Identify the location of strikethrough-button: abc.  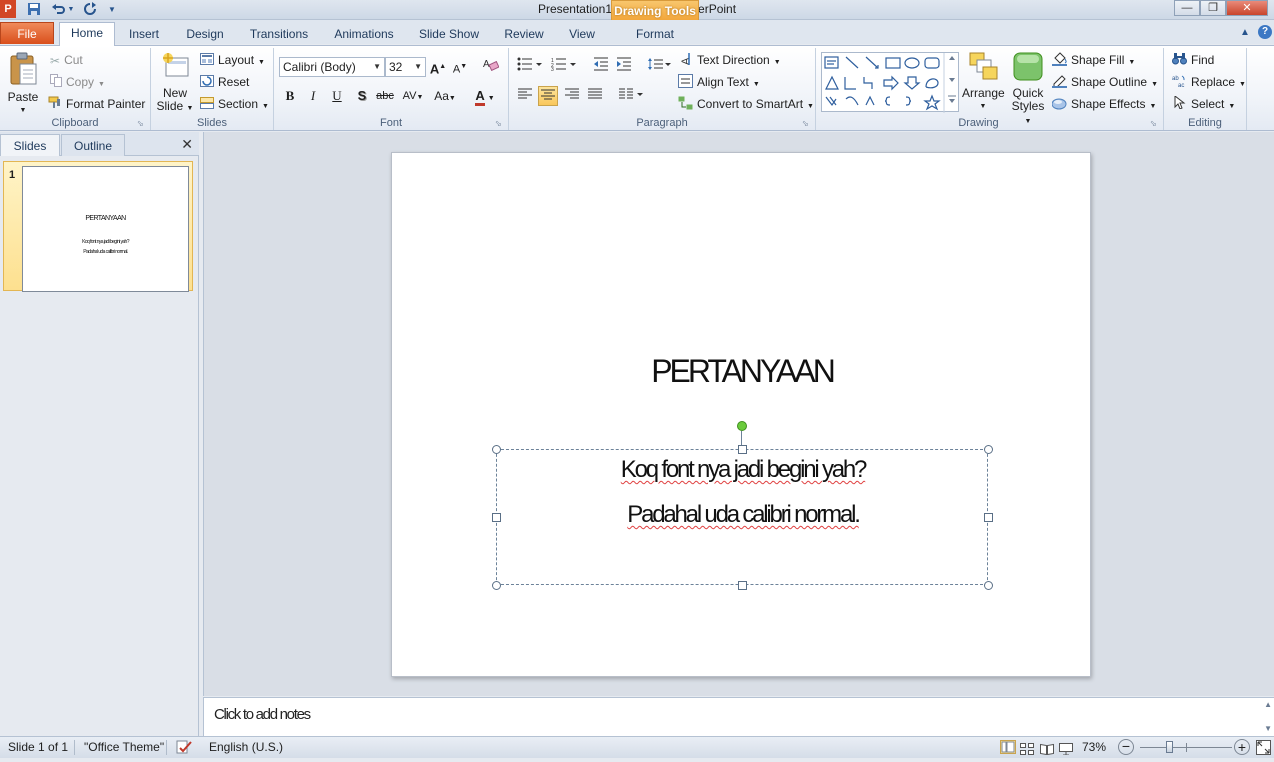
(385, 96).